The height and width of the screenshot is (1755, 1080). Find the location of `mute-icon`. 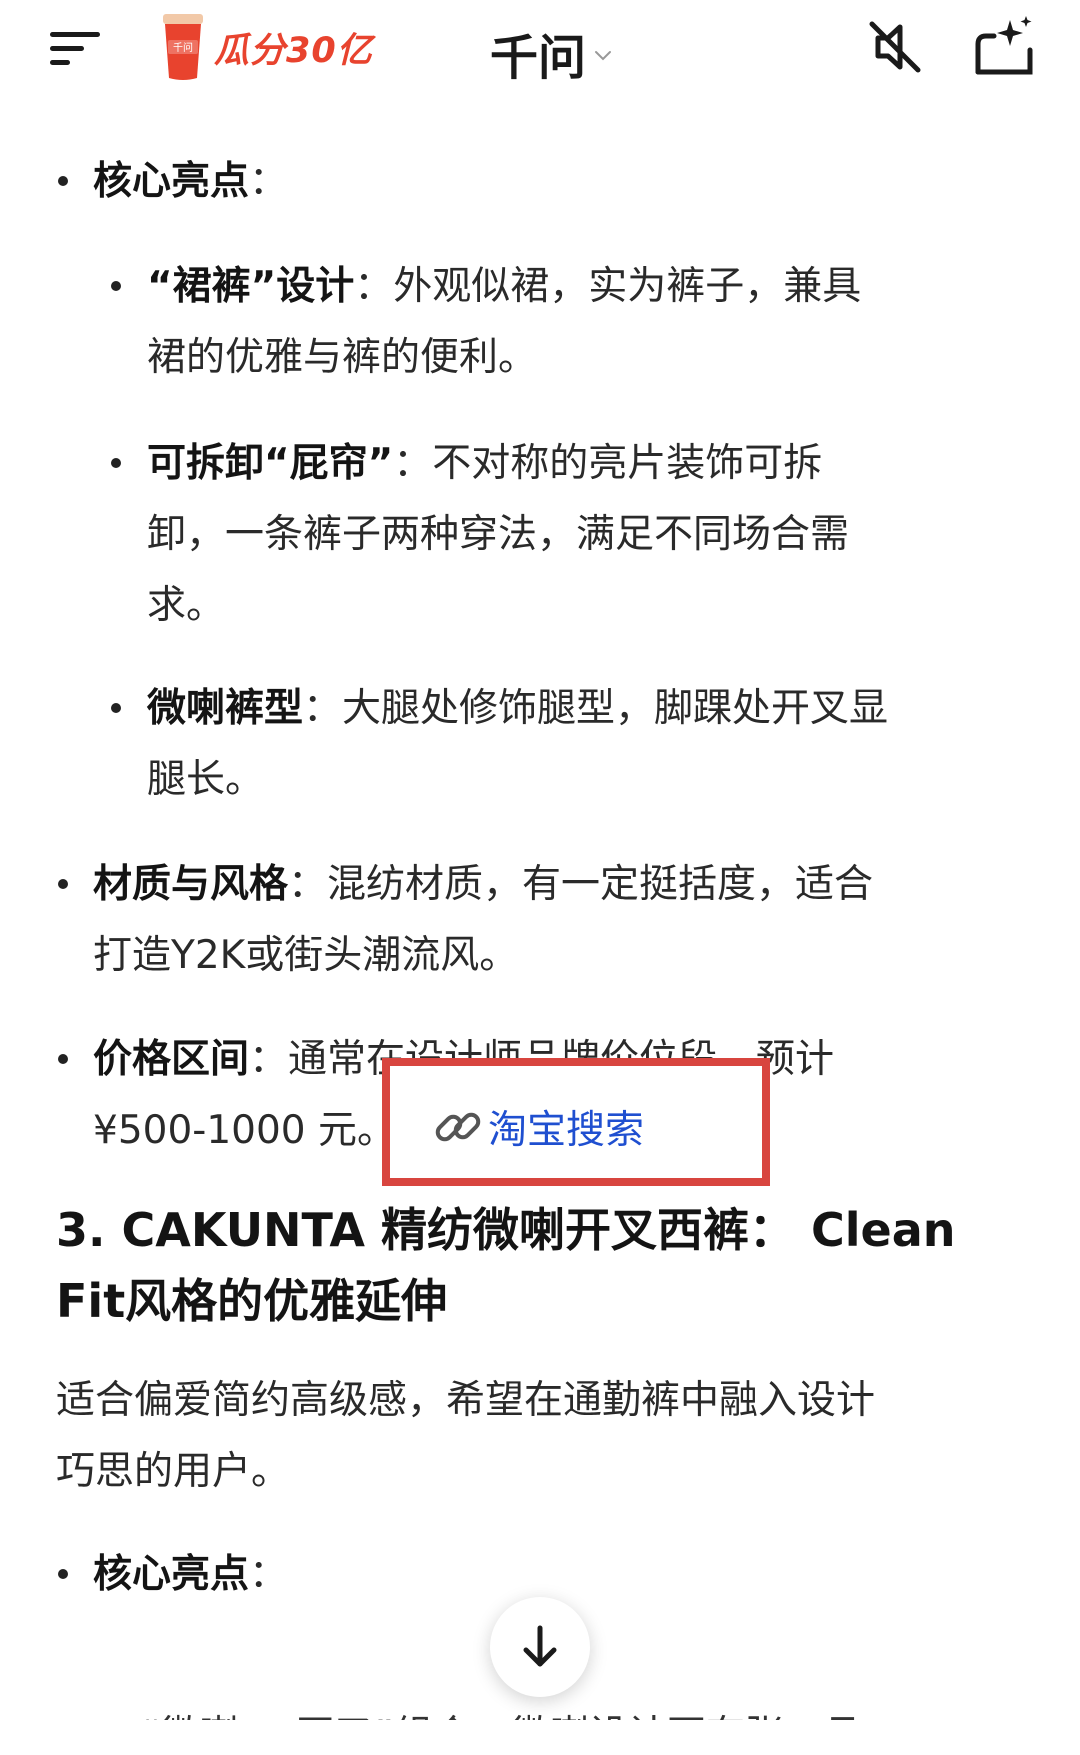

mute-icon is located at coordinates (895, 47).